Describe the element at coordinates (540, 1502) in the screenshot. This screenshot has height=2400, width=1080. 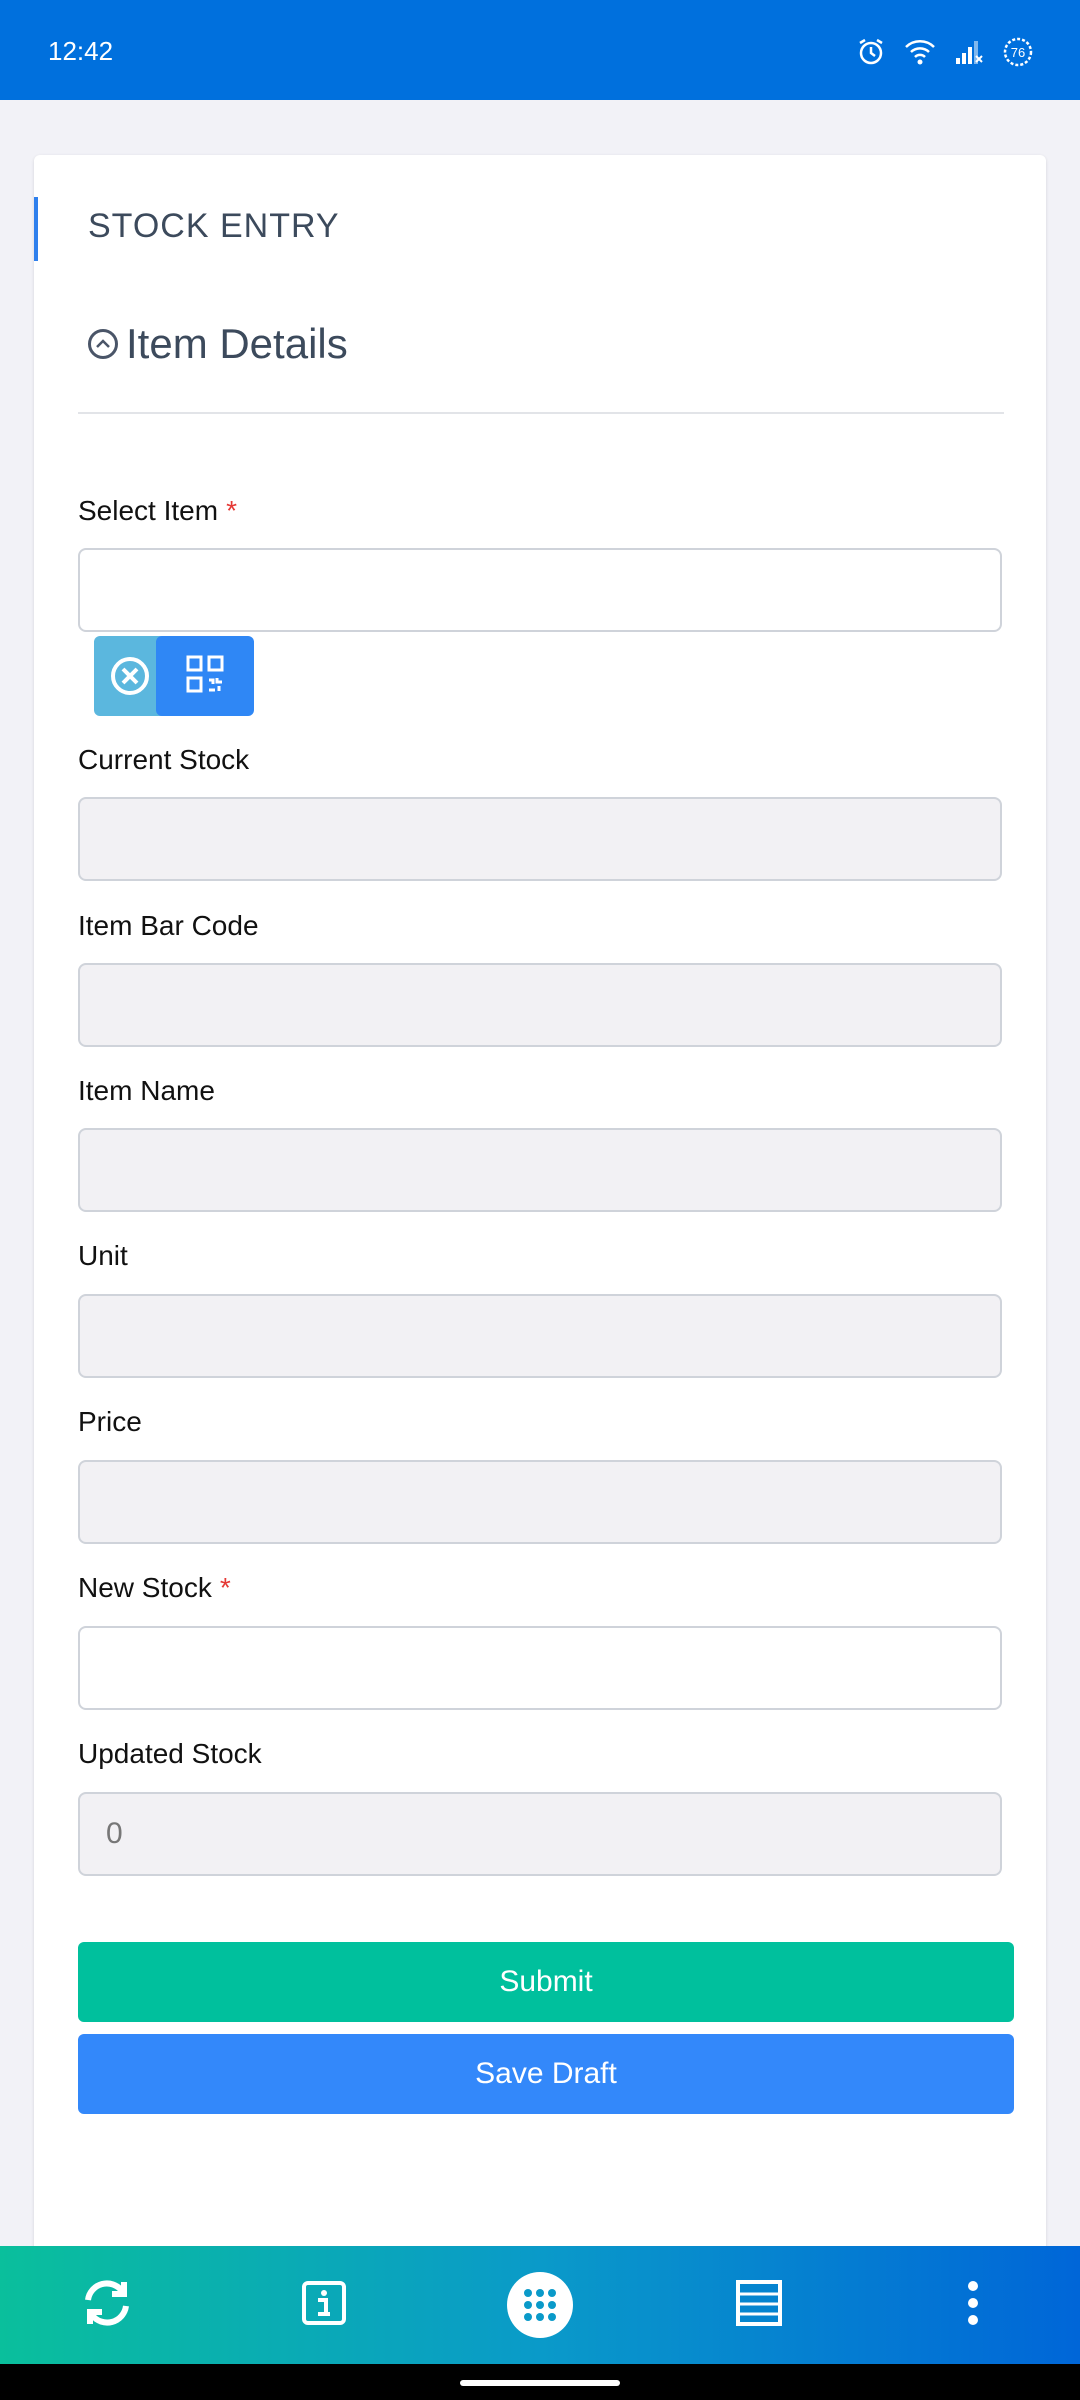
I see `price-field` at that location.